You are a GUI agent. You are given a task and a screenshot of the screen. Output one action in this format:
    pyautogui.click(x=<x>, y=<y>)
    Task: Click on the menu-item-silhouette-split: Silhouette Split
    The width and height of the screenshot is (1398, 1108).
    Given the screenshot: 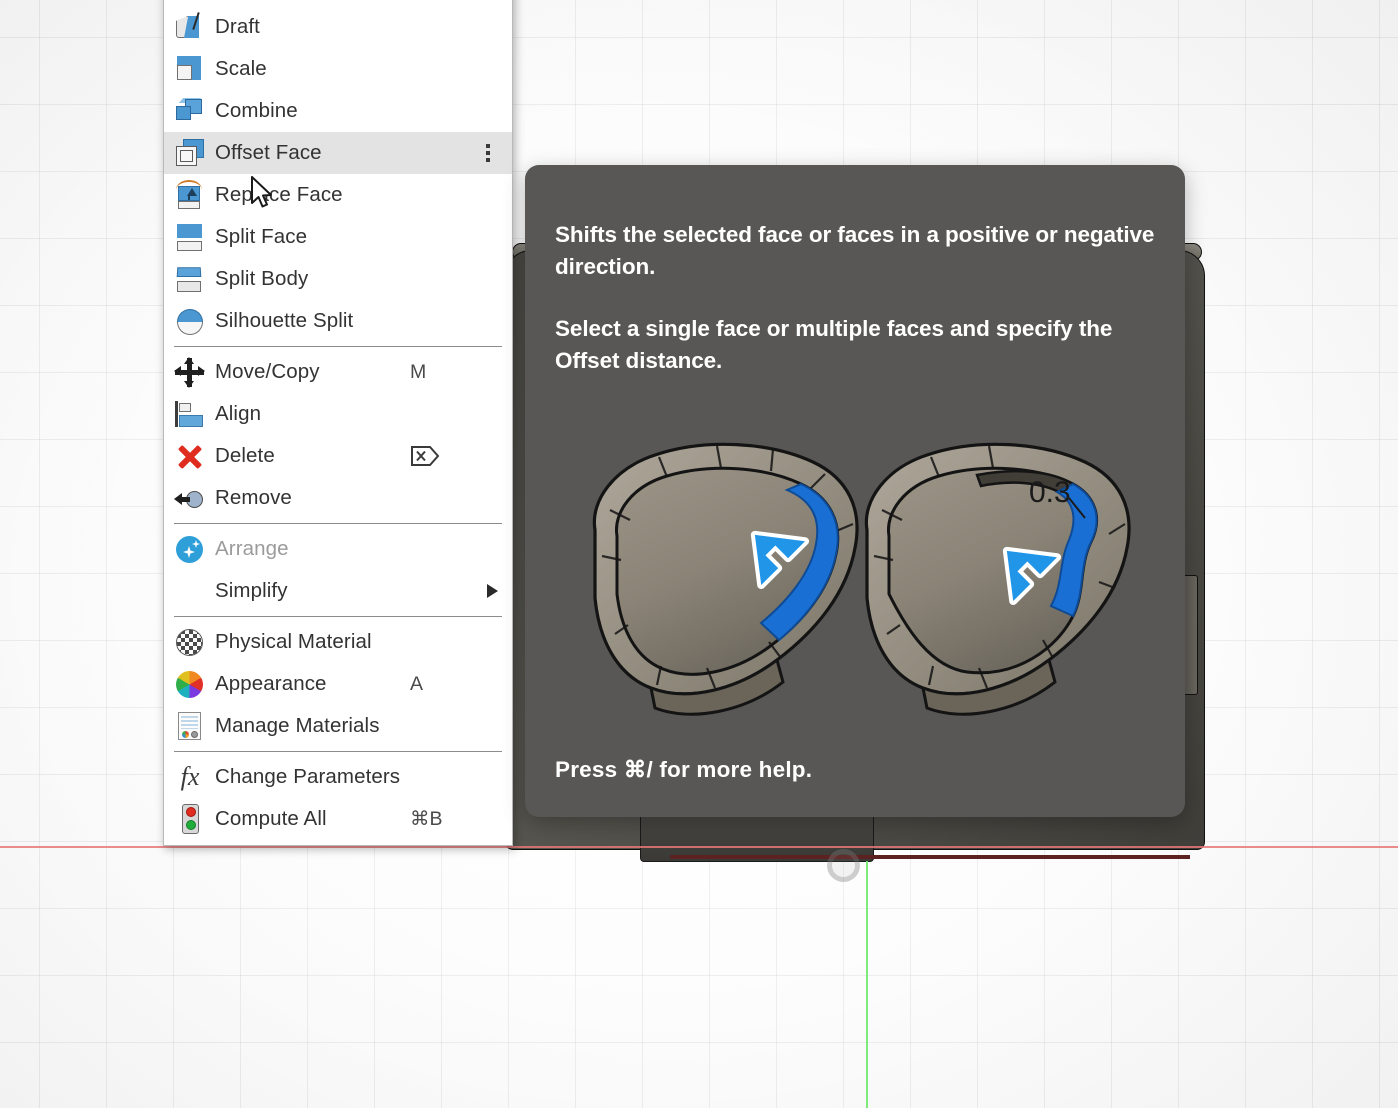 What is the action you would take?
    pyautogui.click(x=338, y=321)
    